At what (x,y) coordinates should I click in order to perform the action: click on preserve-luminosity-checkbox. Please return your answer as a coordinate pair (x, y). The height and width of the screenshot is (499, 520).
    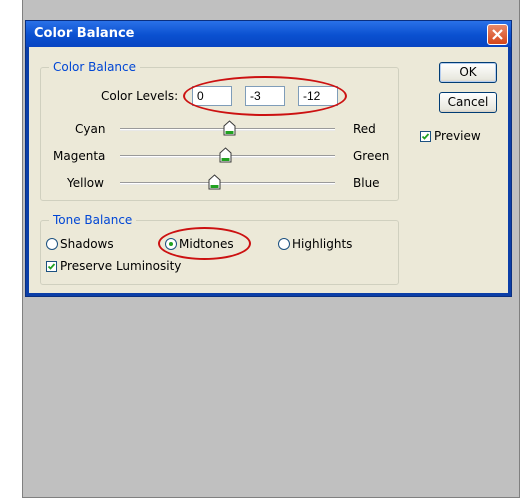
    Looking at the image, I should click on (51, 266).